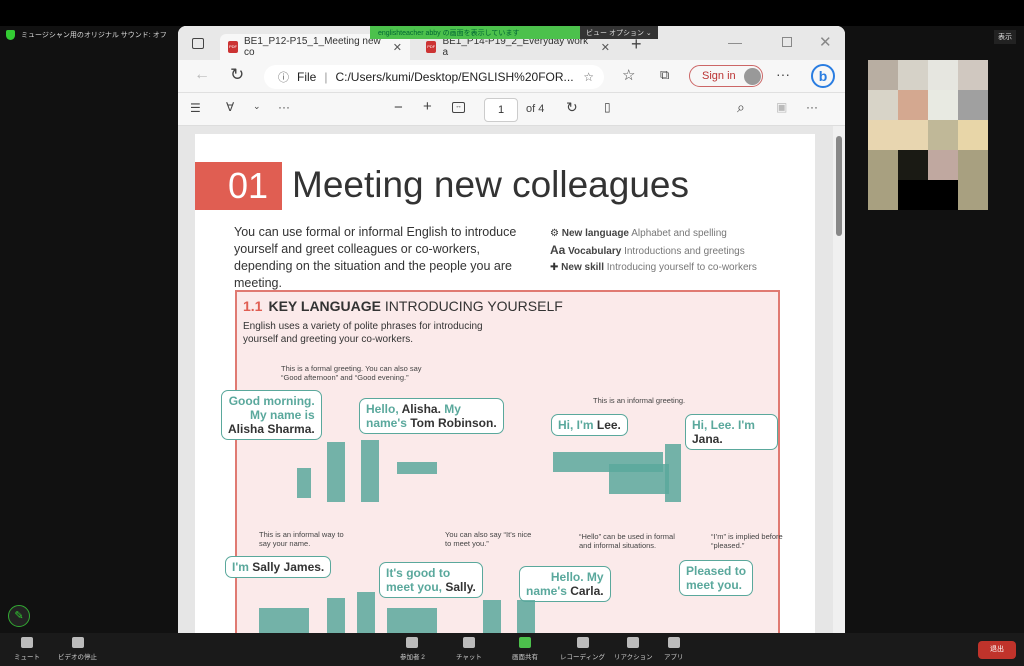 This screenshot has height=666, width=1024. Describe the element at coordinates (556, 267) in the screenshot. I see `puzzle-icon: ✚` at that location.